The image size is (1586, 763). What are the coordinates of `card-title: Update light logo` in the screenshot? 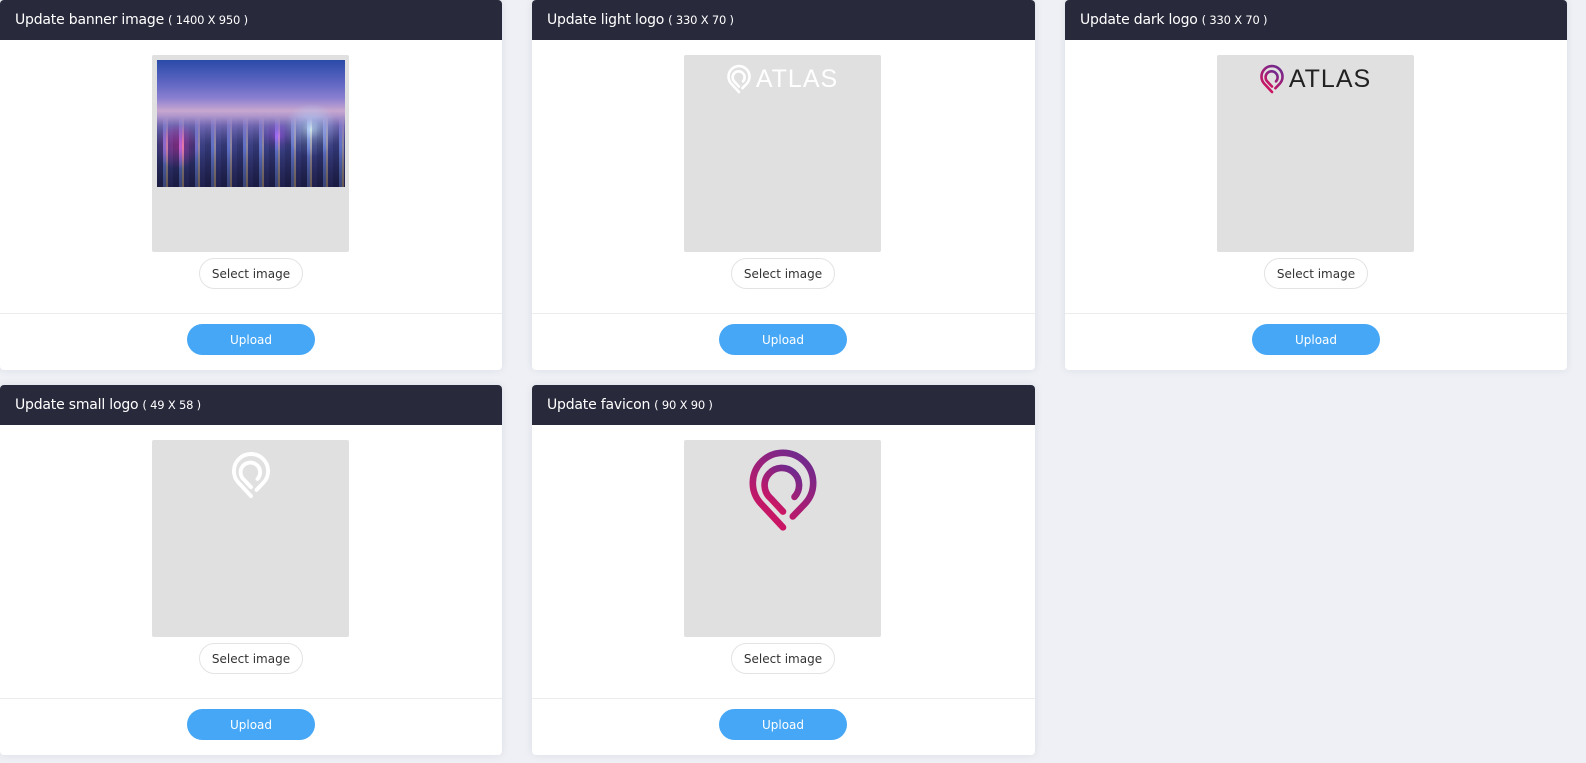 It's located at (606, 20).